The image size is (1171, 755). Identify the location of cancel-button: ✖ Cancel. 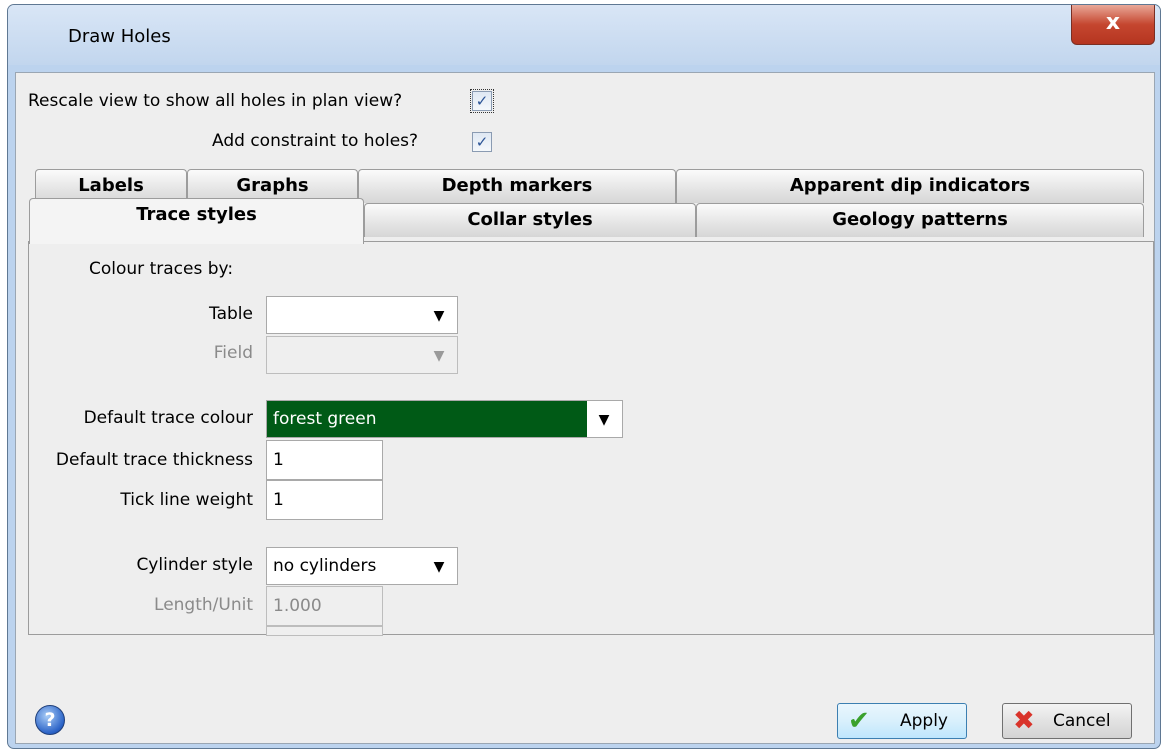
(1067, 721).